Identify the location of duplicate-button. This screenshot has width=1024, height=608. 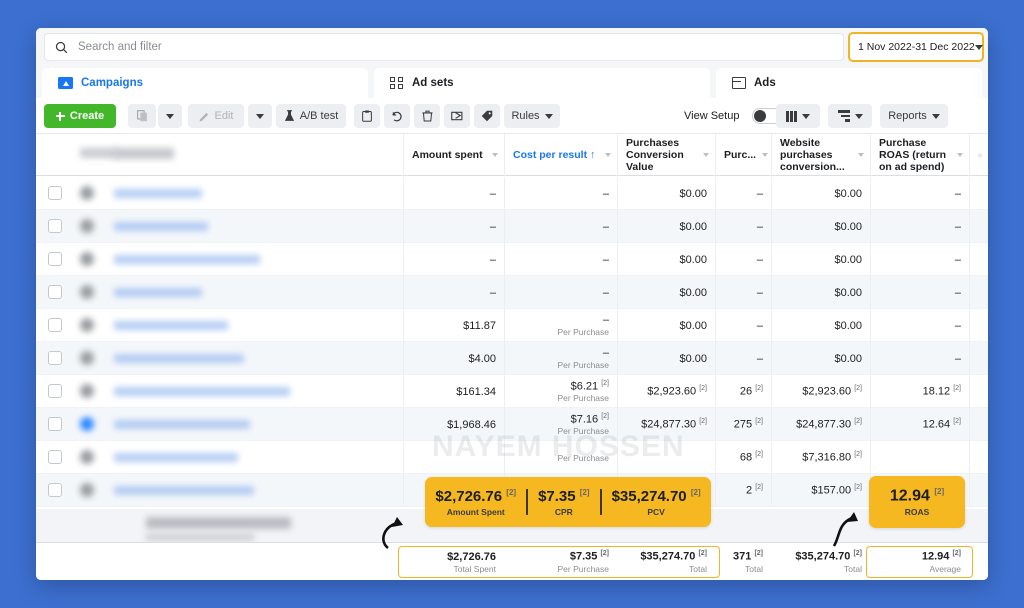
(142, 116).